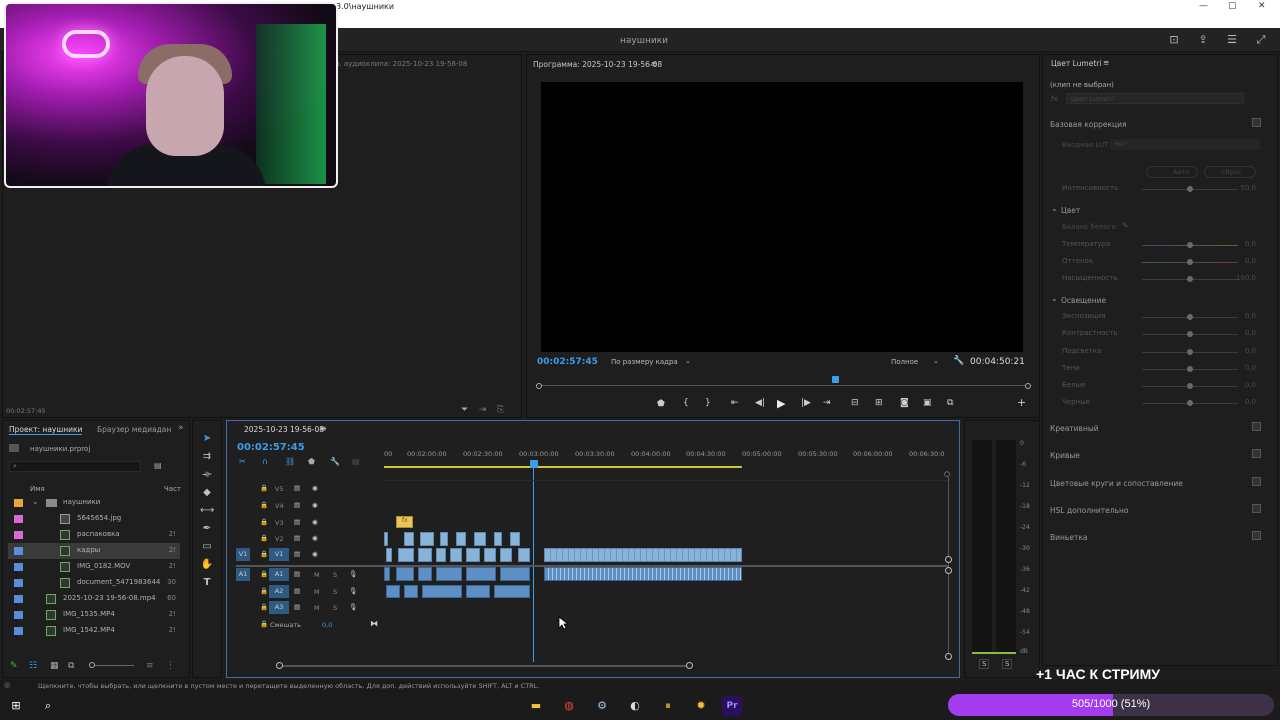  What do you see at coordinates (207, 511) in the screenshot?
I see `slip-tool-icon: ⟷` at bounding box center [207, 511].